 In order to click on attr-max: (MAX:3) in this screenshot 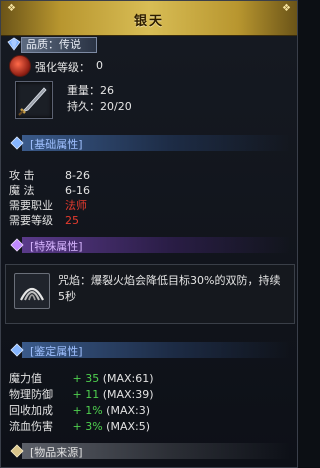, I will do `click(128, 410)`.